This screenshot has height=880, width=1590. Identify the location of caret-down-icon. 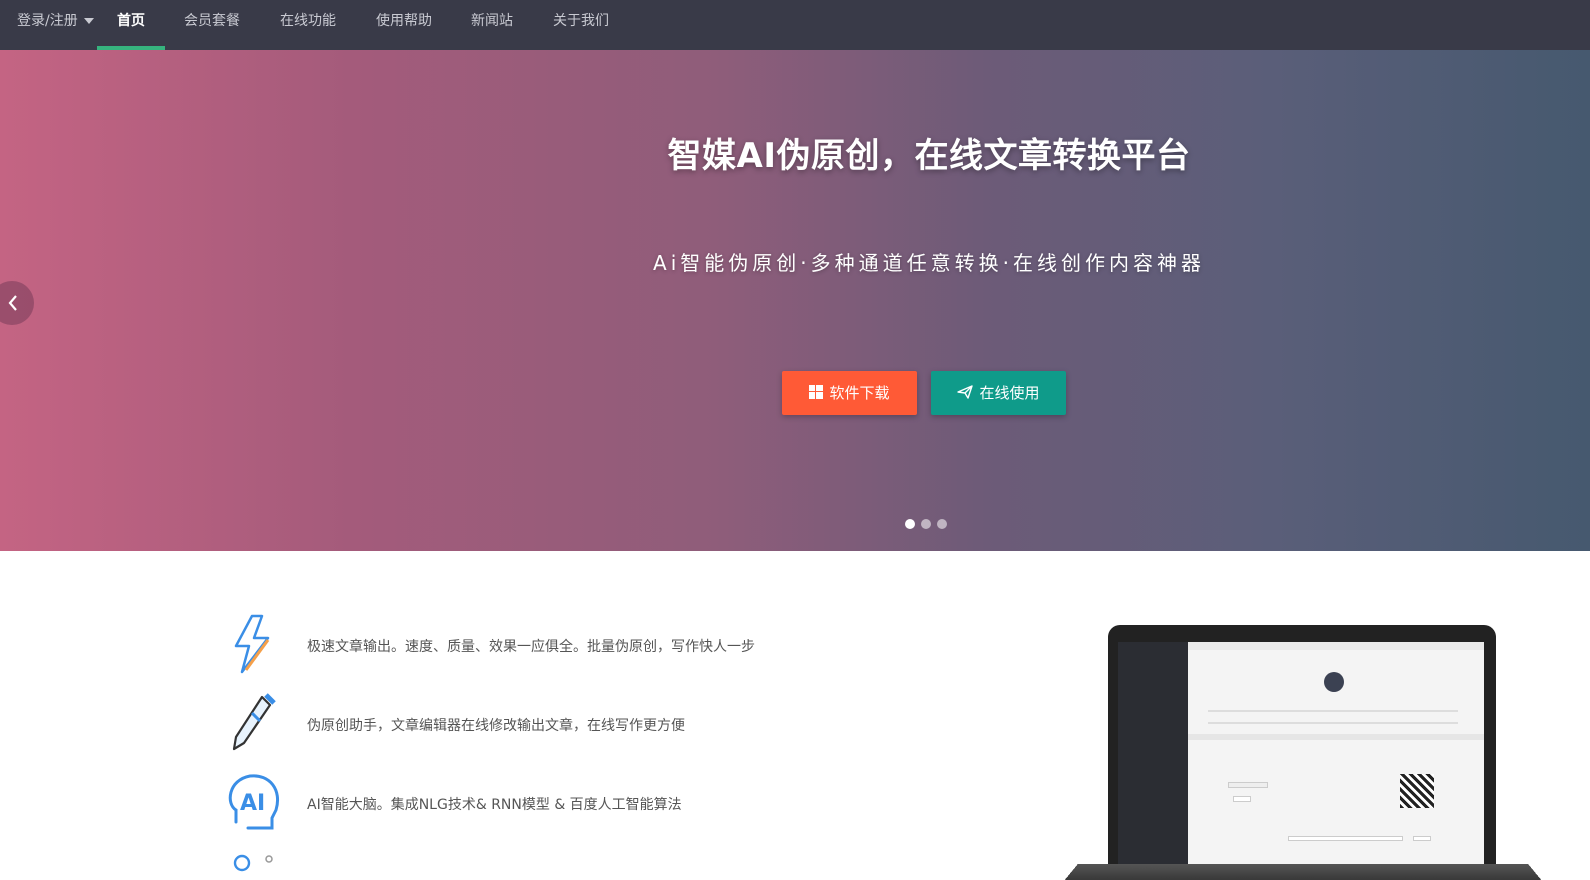
(88, 21).